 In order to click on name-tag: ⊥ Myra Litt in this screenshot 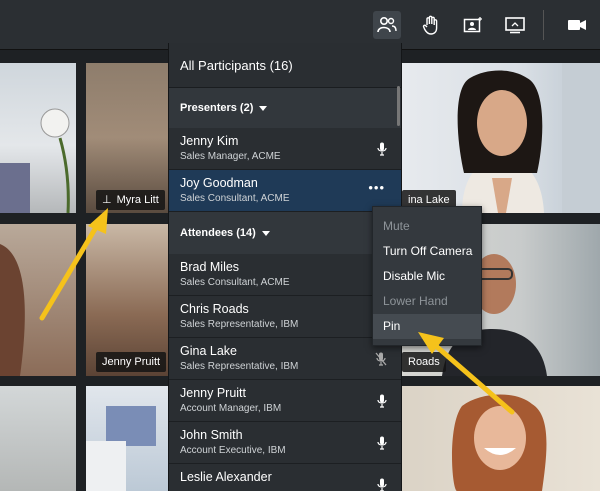, I will do `click(130, 200)`.